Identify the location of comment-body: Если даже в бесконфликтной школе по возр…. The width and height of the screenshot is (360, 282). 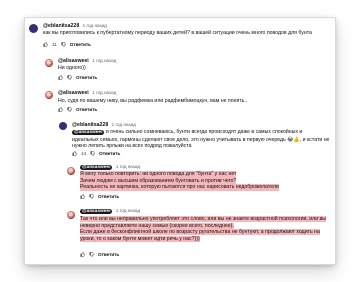
(200, 235).